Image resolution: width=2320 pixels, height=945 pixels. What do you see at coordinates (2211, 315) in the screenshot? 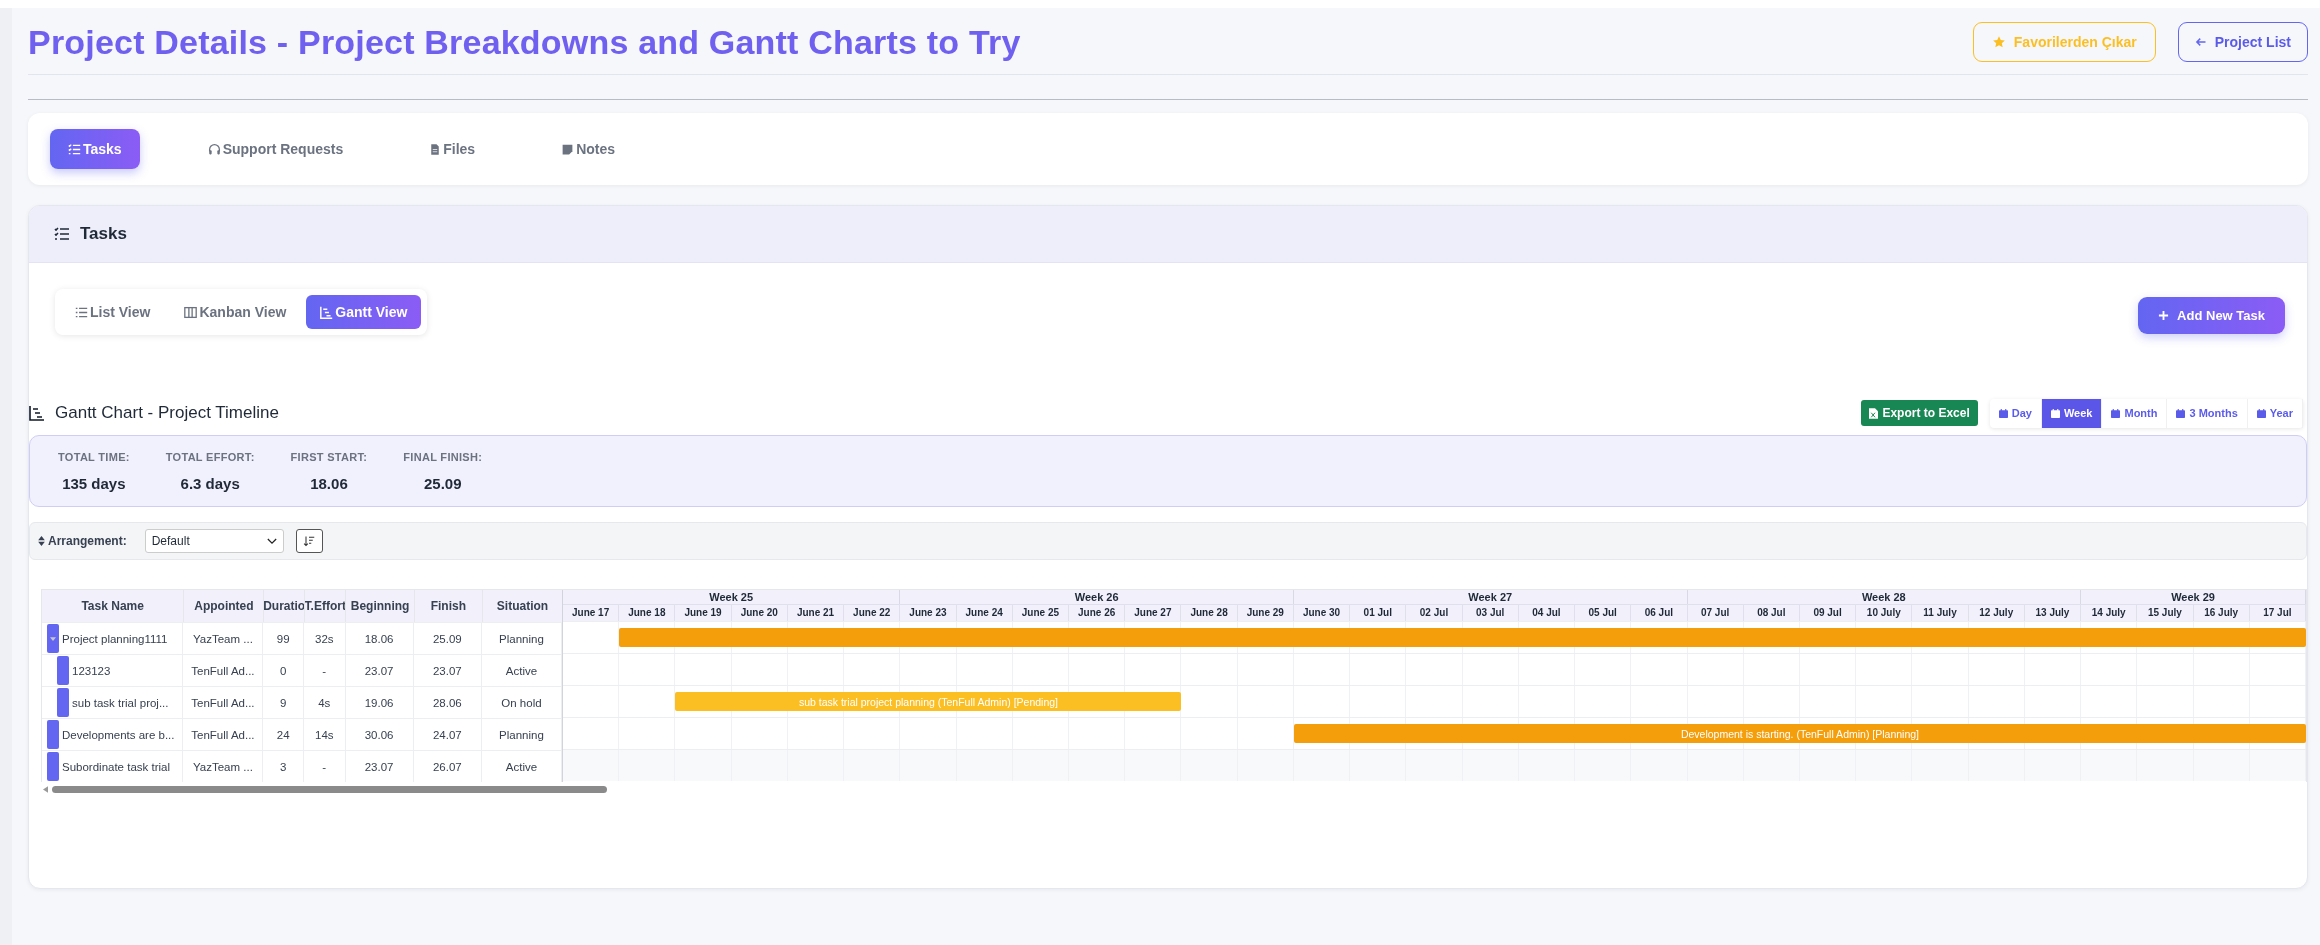
I see `add-task-button: Add New Task` at bounding box center [2211, 315].